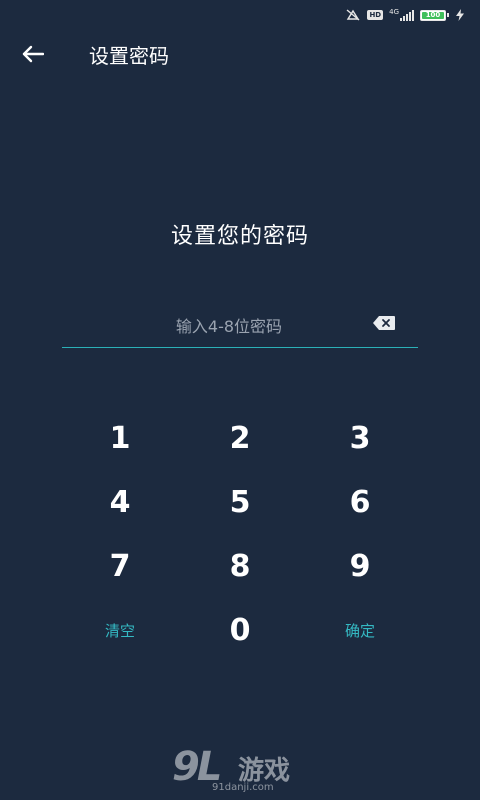  I want to click on no-sim-icon, so click(353, 15).